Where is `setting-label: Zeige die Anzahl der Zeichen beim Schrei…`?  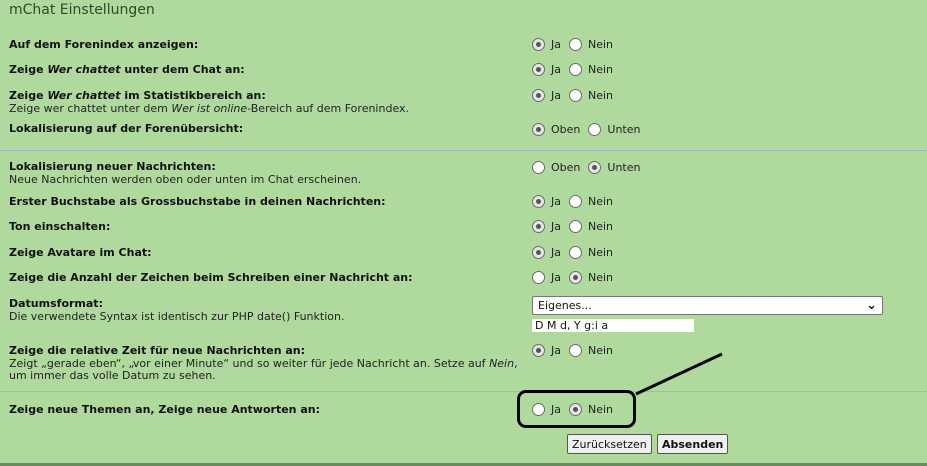
setting-label: Zeige die Anzahl der Zeichen beim Schrei… is located at coordinates (211, 277).